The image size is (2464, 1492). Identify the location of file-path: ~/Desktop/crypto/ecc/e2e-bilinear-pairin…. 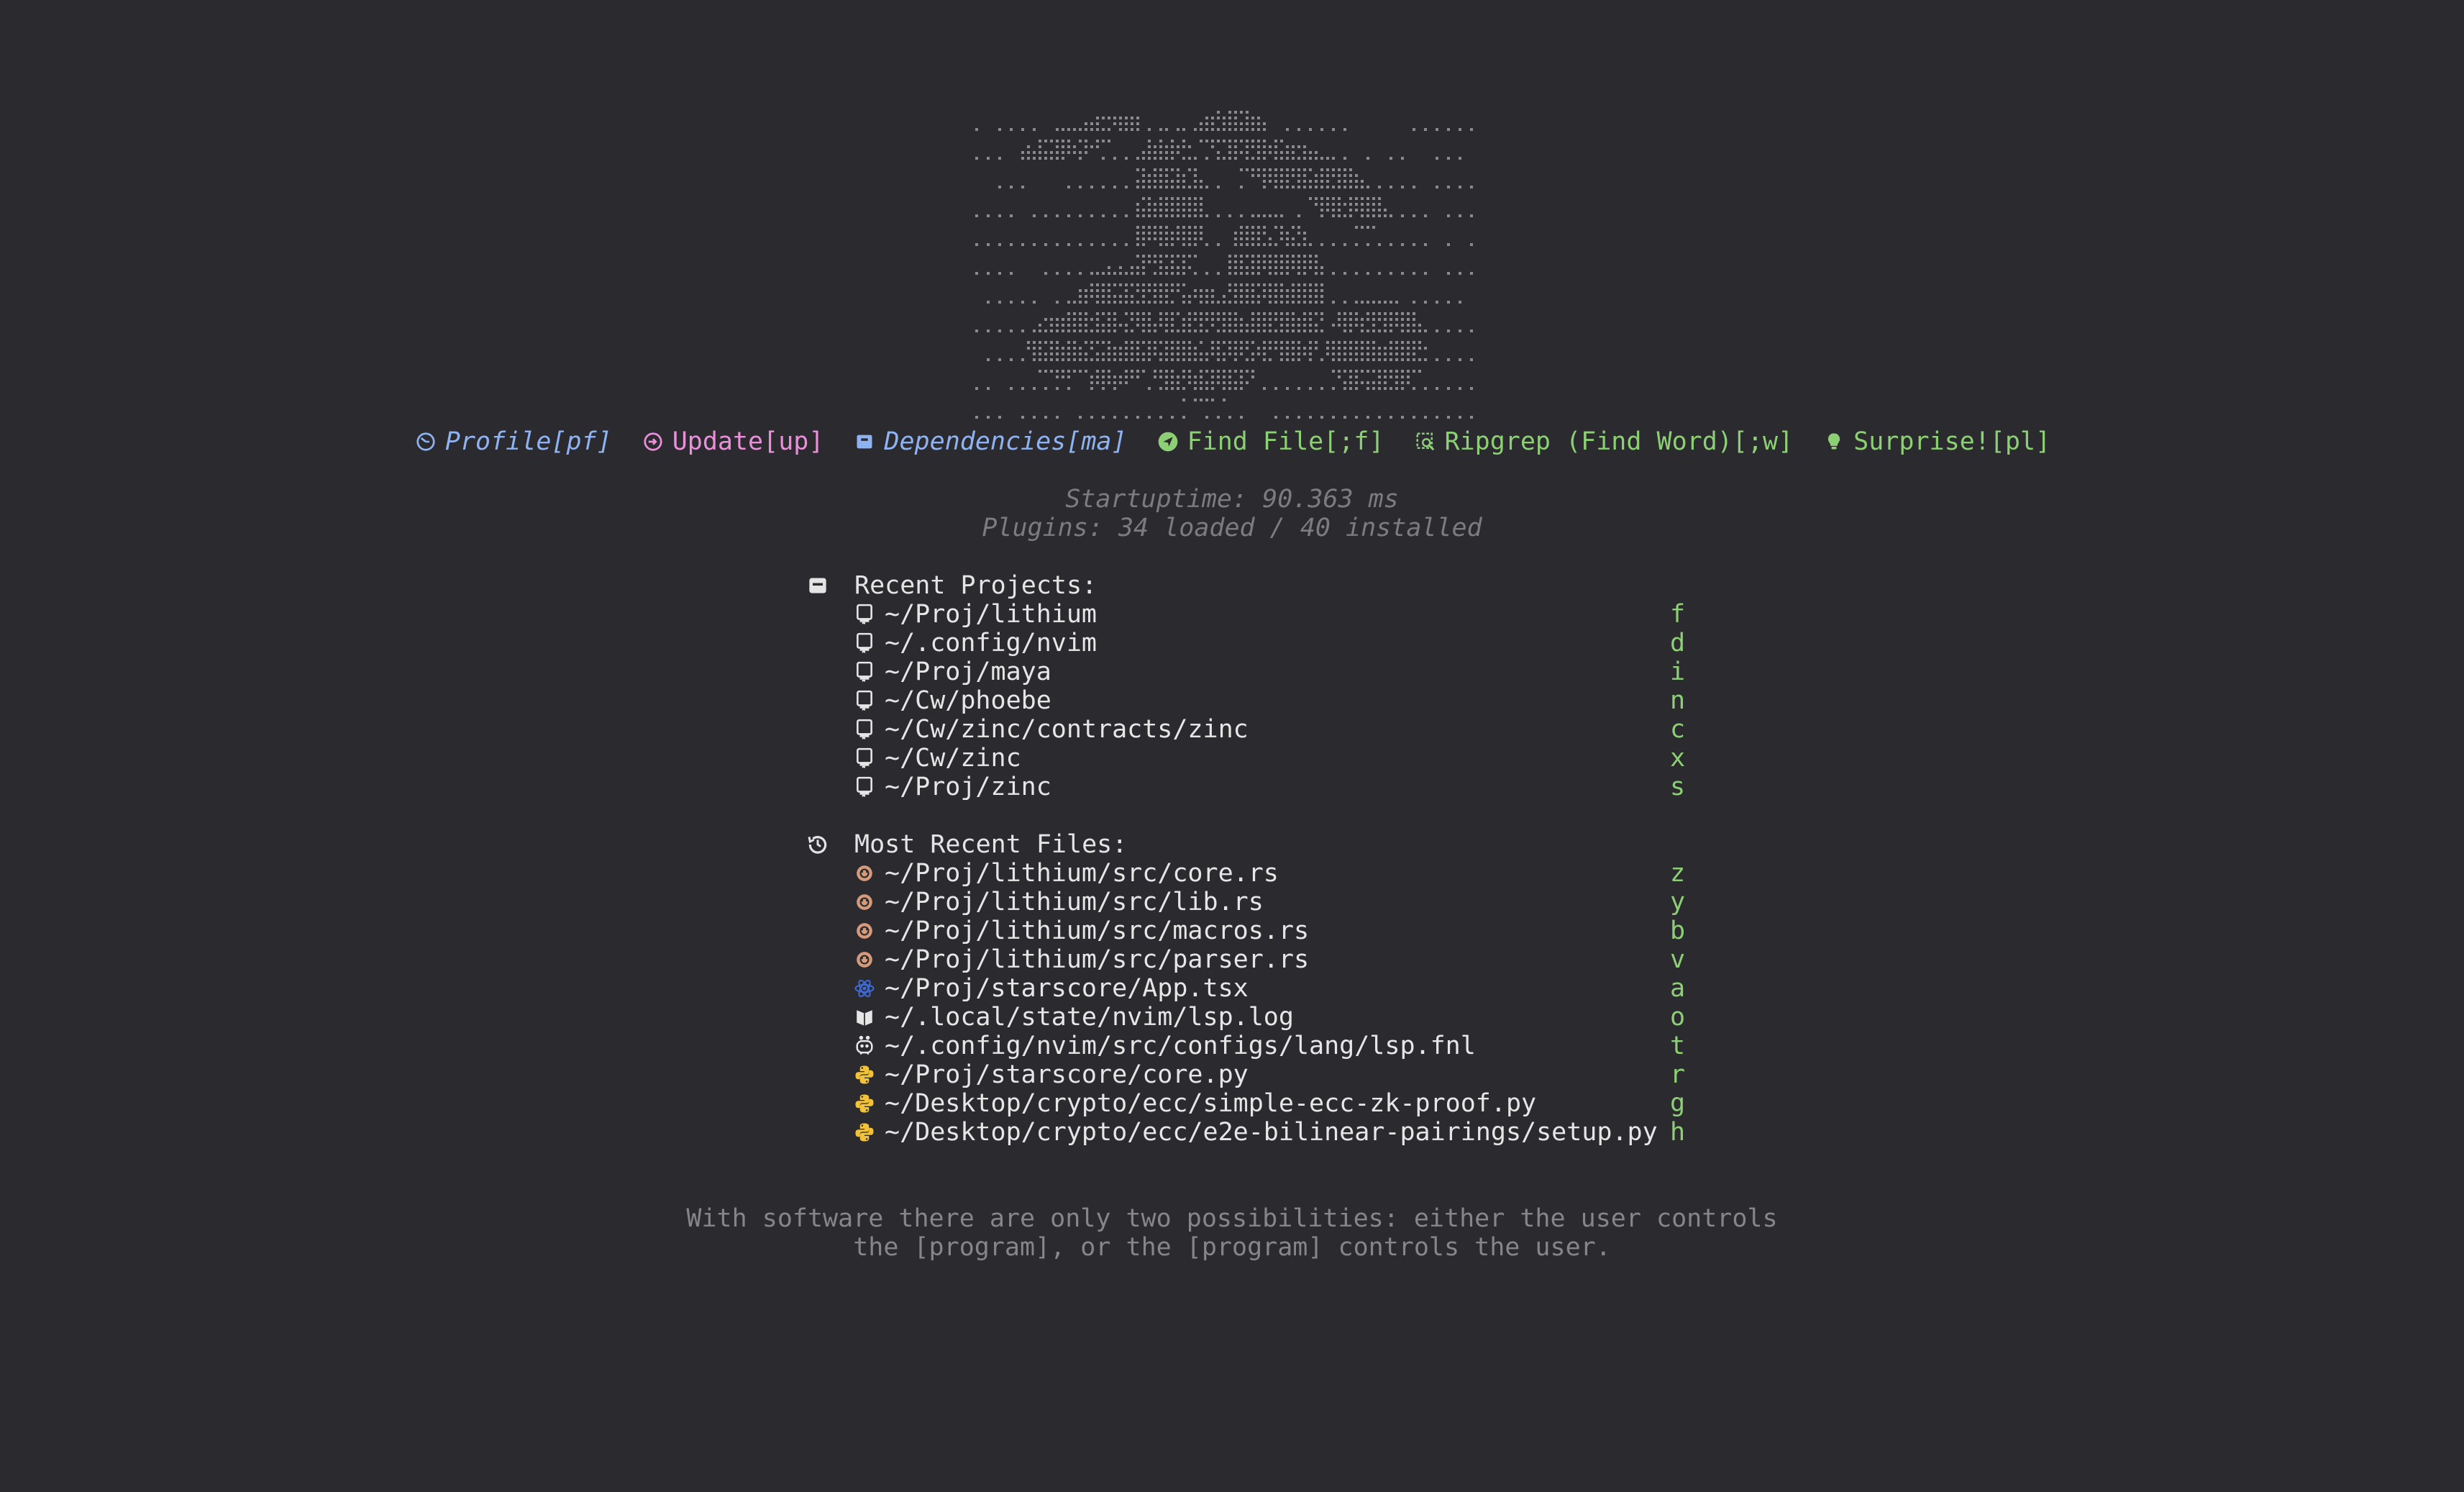
(1271, 1132).